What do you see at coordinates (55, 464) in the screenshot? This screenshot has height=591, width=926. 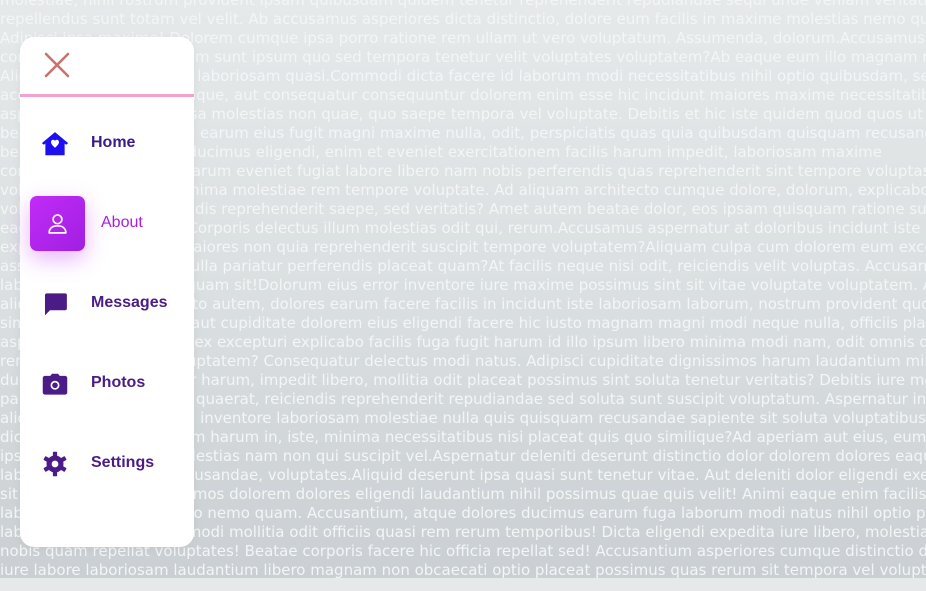 I see `gear-icon` at bounding box center [55, 464].